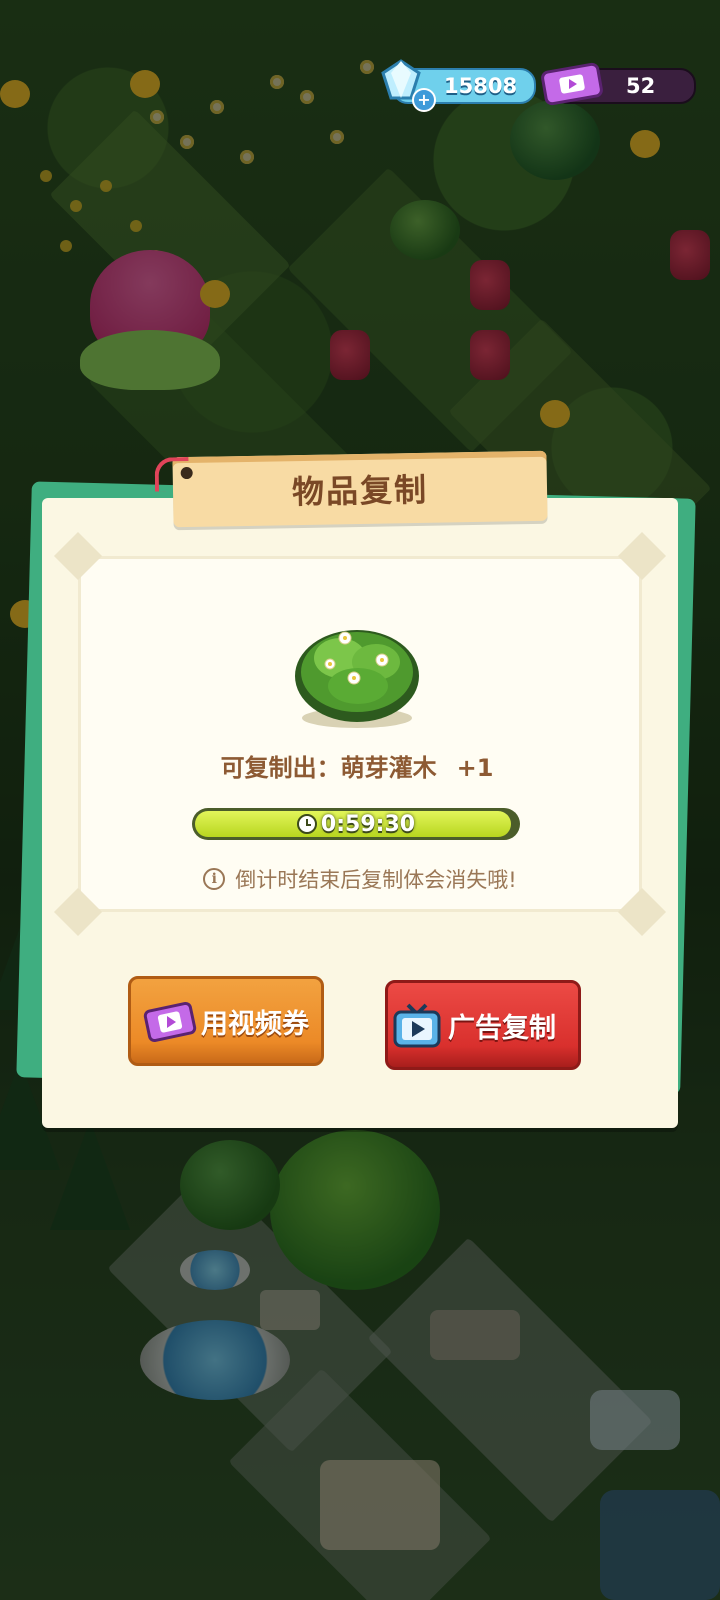  I want to click on tv-icon, so click(417, 1025).